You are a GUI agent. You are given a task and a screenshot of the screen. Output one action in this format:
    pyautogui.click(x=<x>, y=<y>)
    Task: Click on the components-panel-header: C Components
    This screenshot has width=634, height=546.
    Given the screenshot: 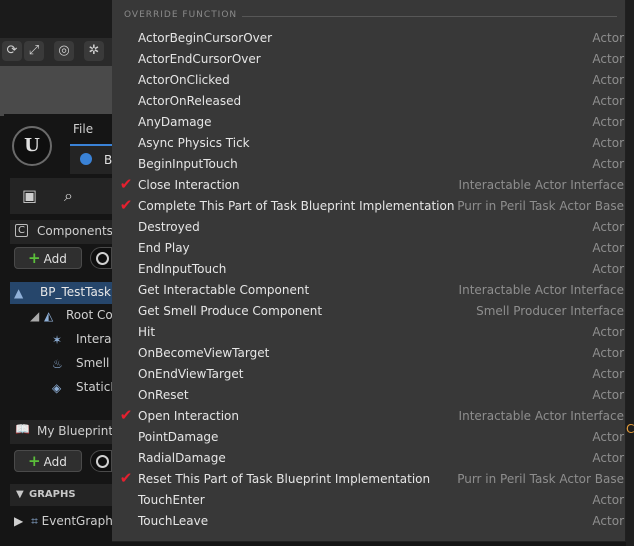 What is the action you would take?
    pyautogui.click(x=61, y=232)
    